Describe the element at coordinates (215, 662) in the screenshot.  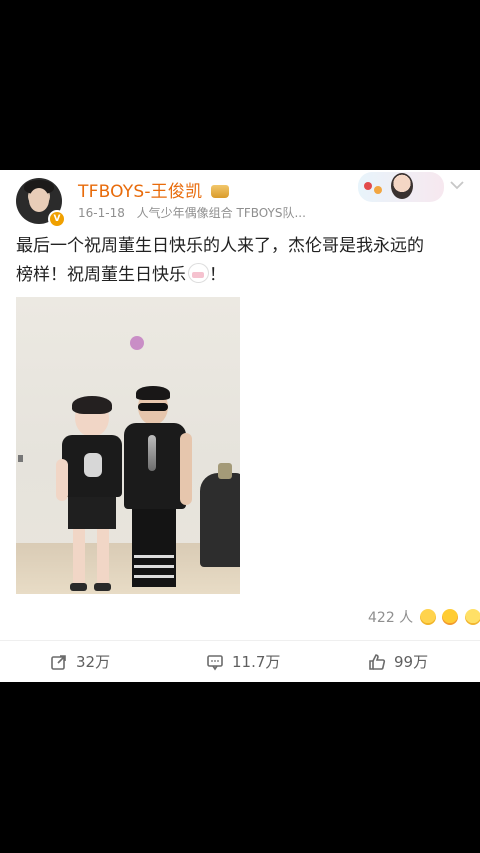
I see `comment-icon` at that location.